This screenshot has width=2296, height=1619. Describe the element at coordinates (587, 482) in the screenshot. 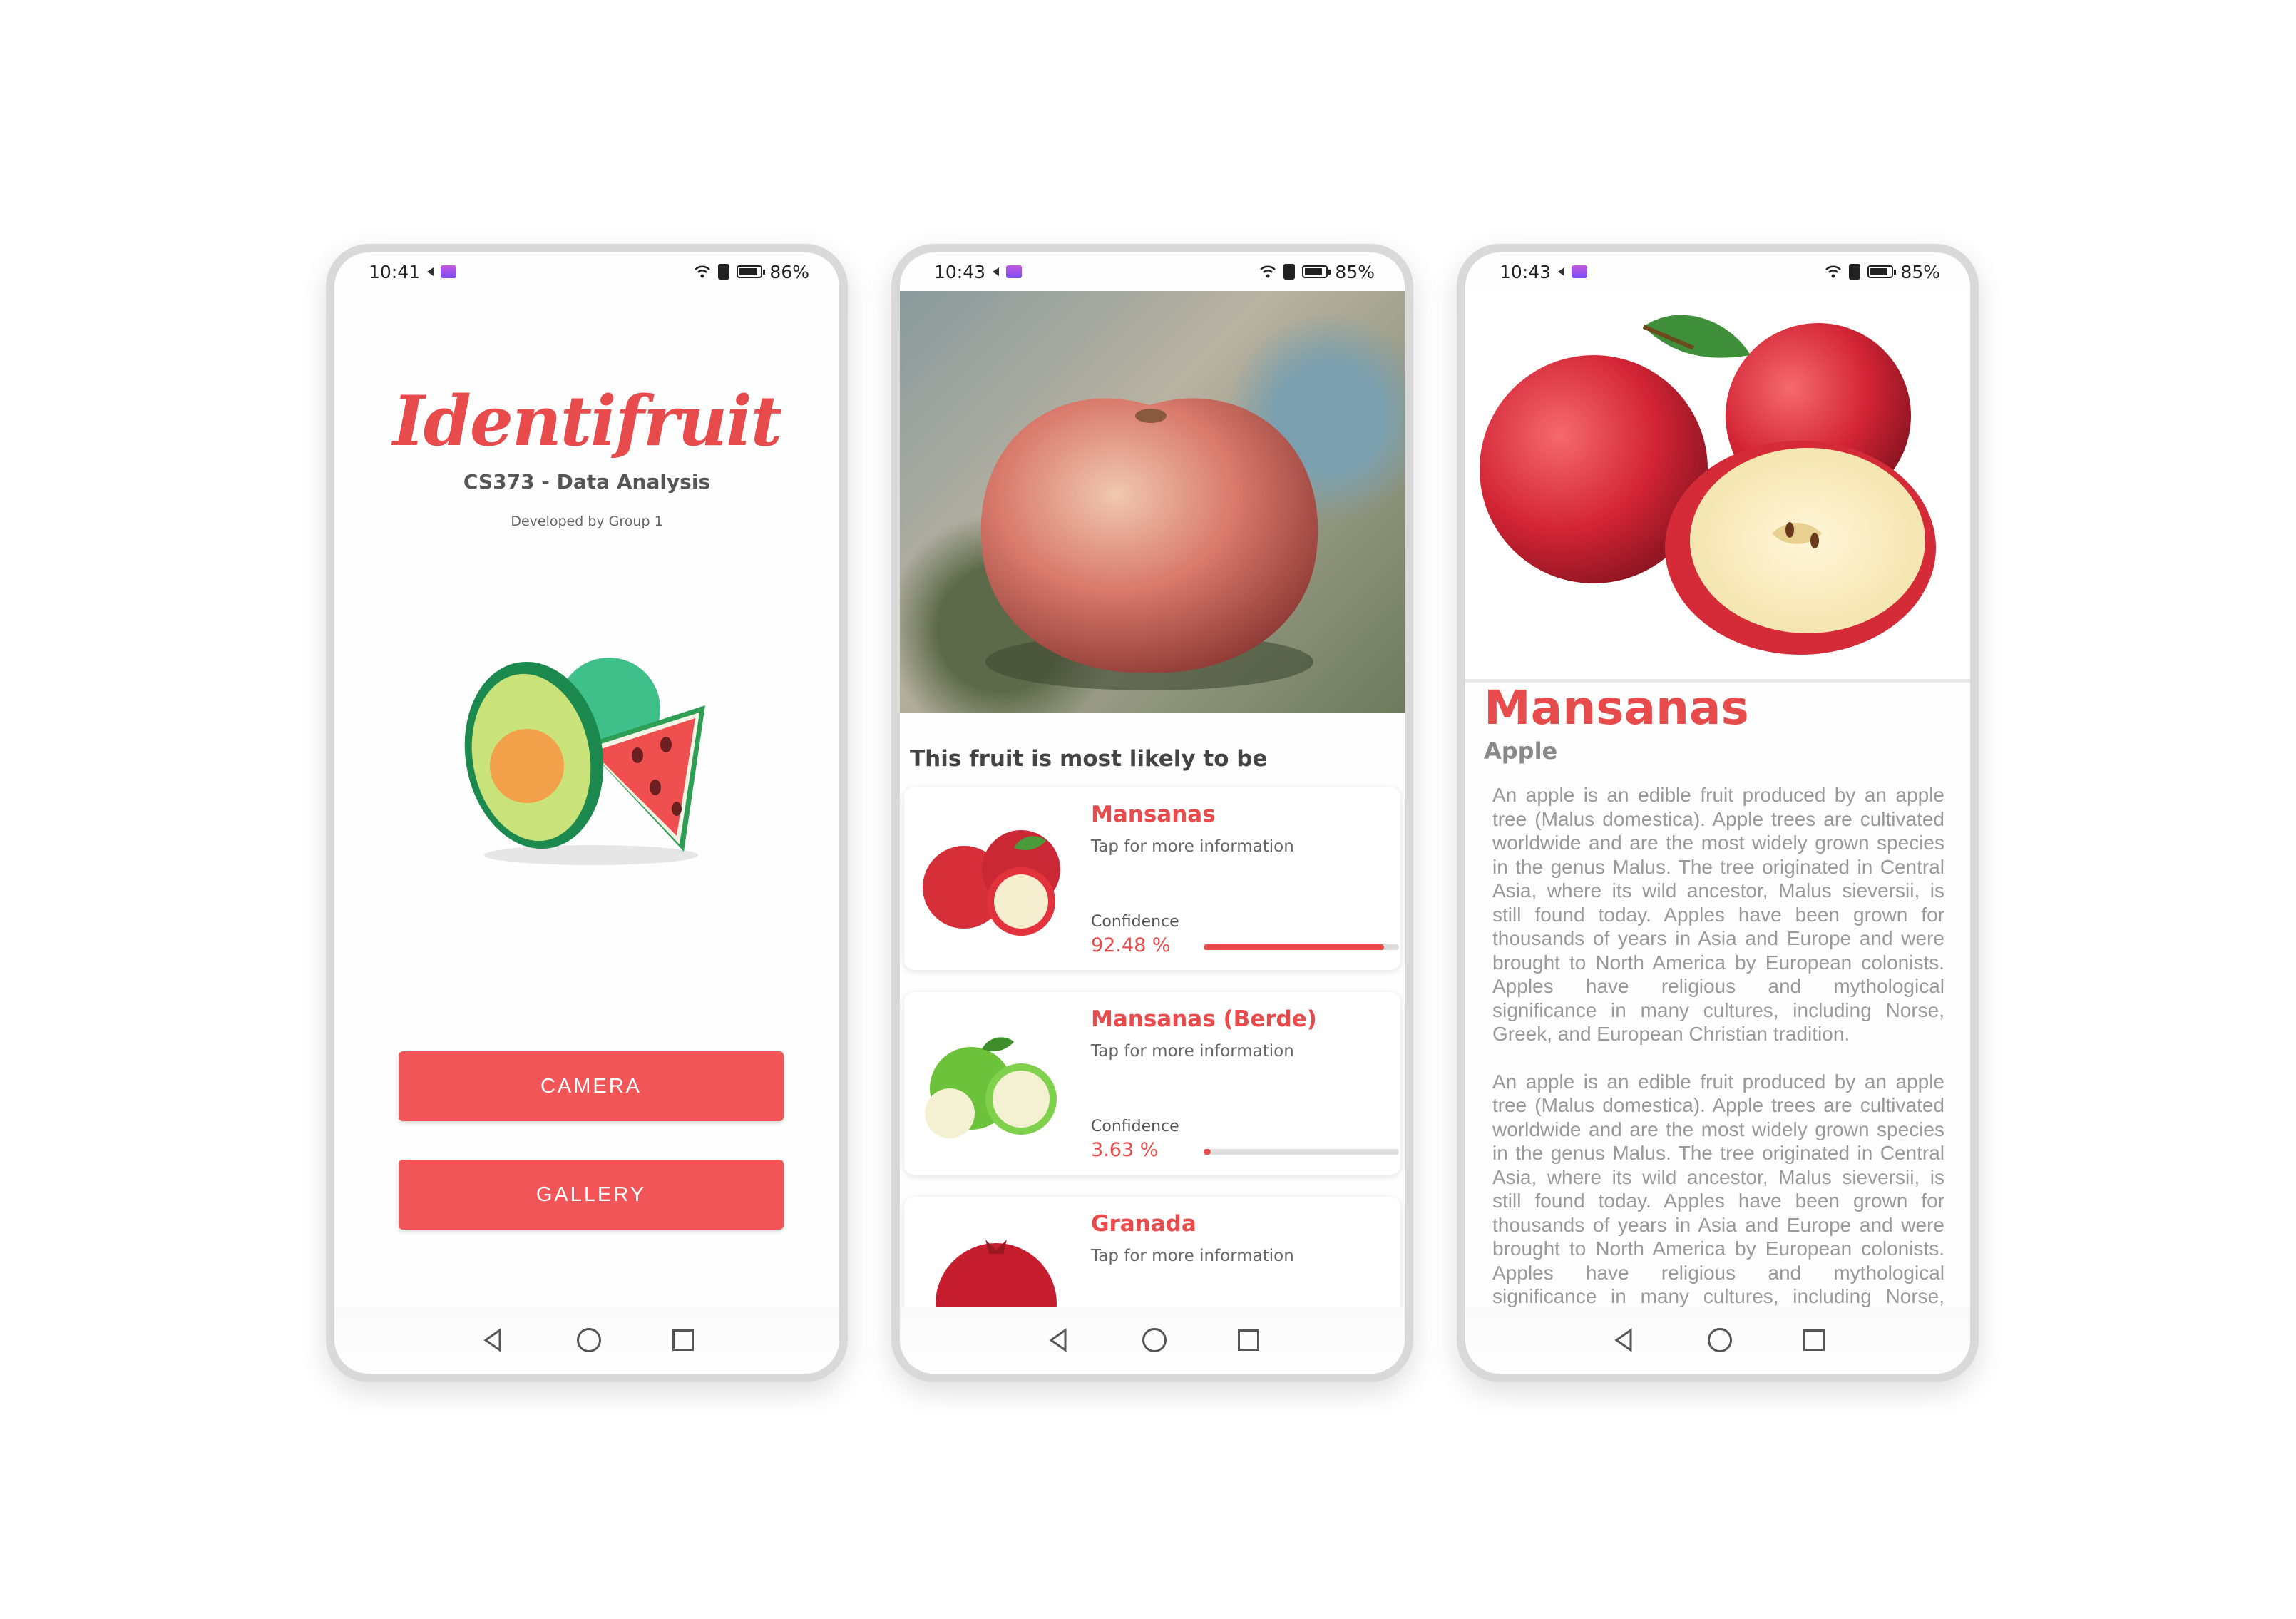

I see `app-subtitle: CS373 - Data Analysis` at that location.